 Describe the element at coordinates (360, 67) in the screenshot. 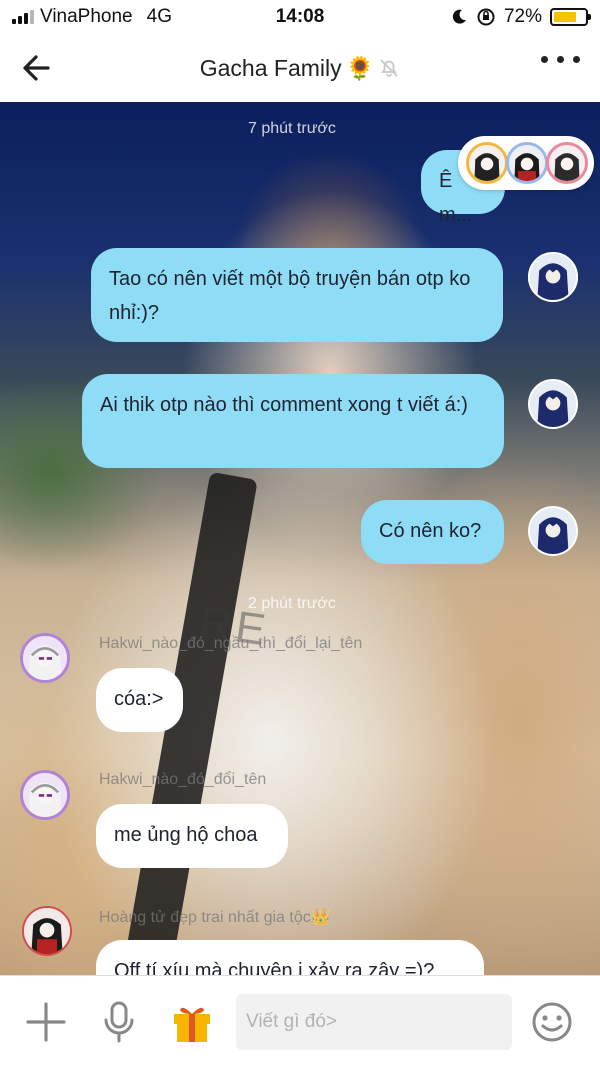

I see `sunflower-emoji: 🌻` at that location.